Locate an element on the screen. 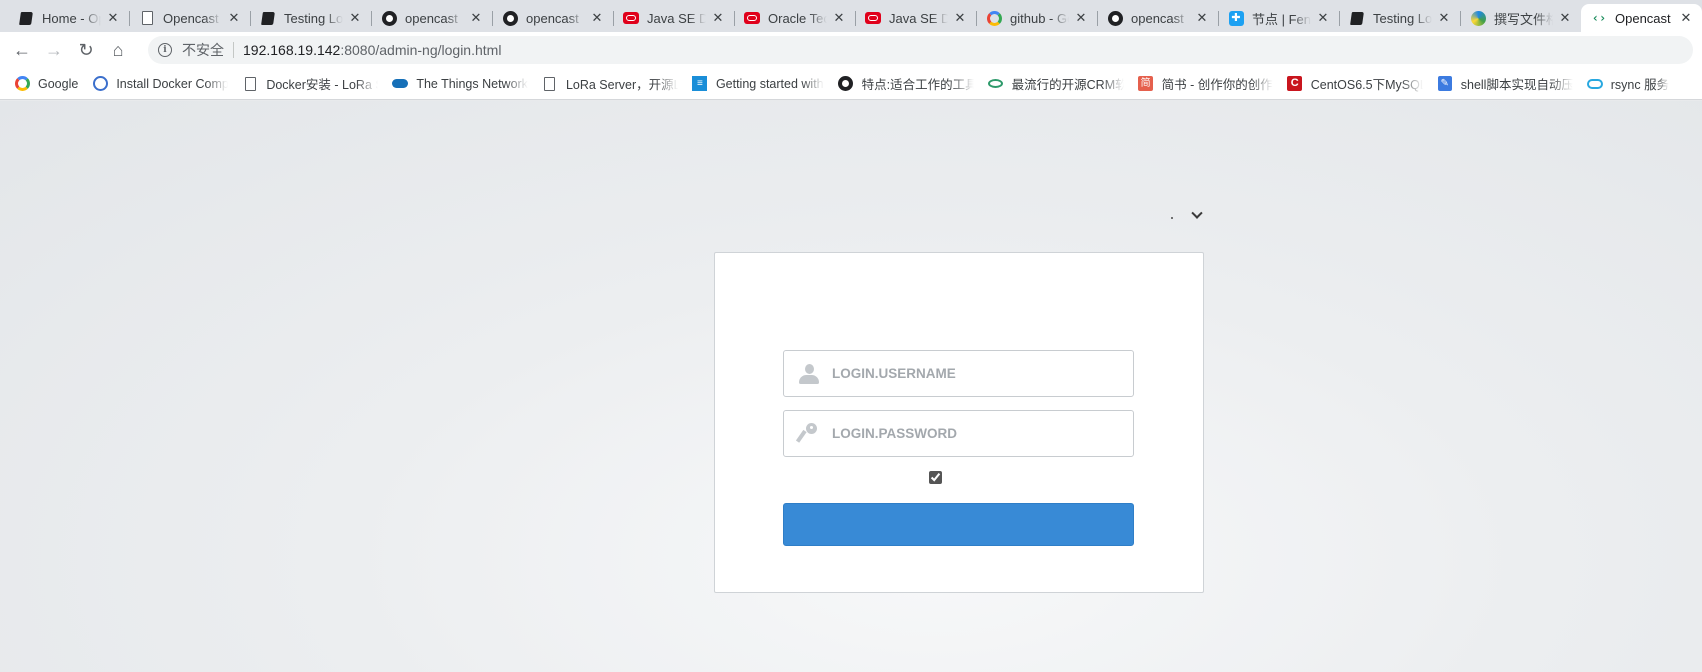 This screenshot has height=672, width=1702. csdn-icon: C is located at coordinates (1295, 84).